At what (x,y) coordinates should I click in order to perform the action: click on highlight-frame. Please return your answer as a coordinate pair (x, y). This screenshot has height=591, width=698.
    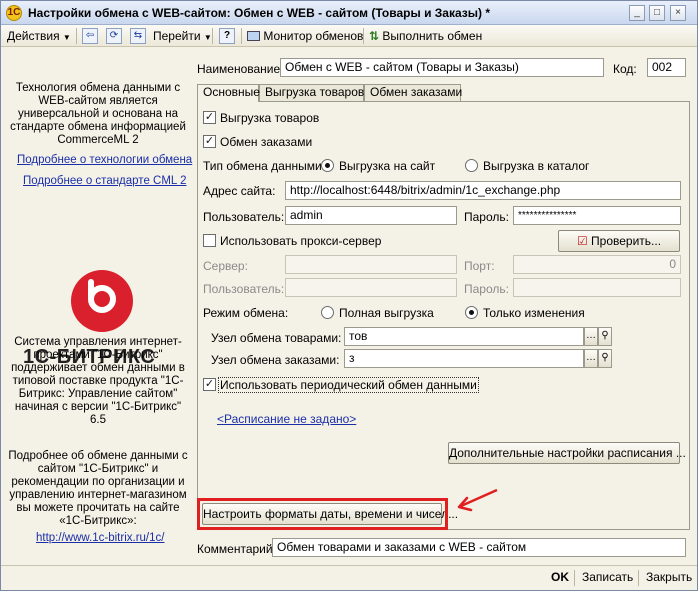
    Looking at the image, I should click on (322, 514).